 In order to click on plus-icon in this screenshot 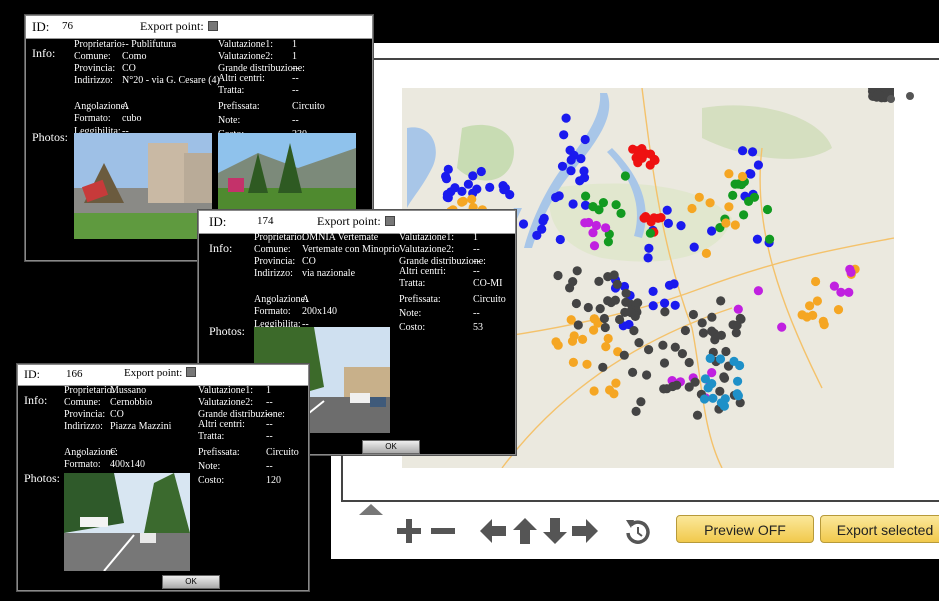, I will do `click(409, 531)`.